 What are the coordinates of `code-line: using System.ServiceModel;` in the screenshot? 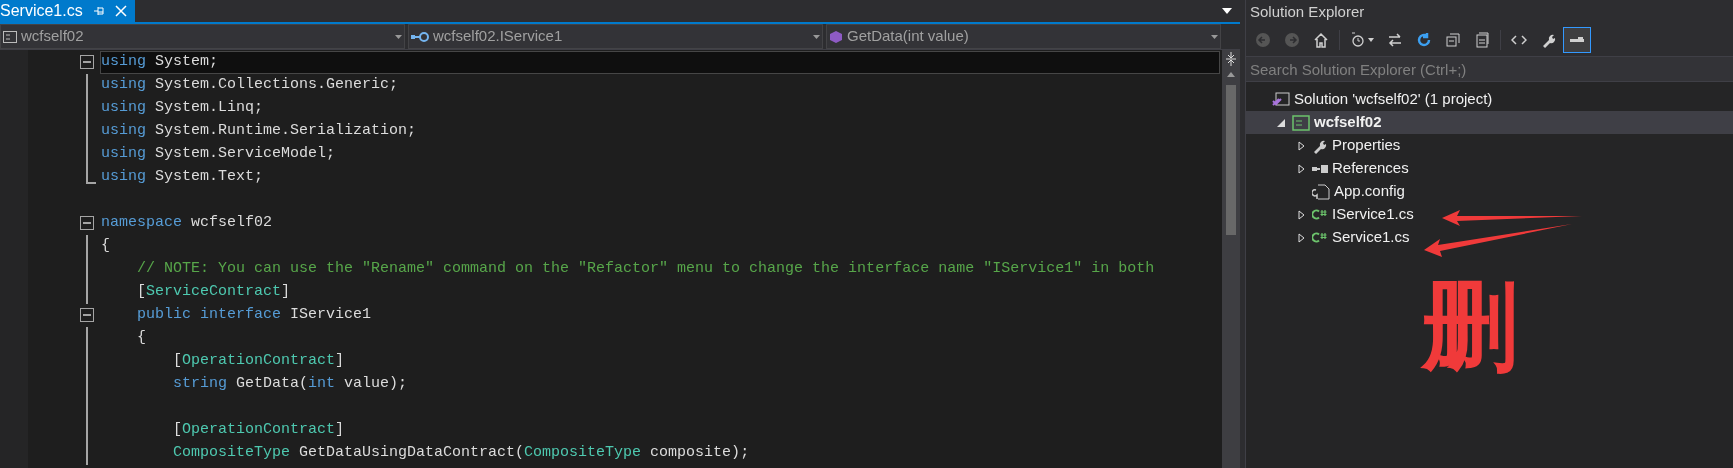 It's located at (218, 154).